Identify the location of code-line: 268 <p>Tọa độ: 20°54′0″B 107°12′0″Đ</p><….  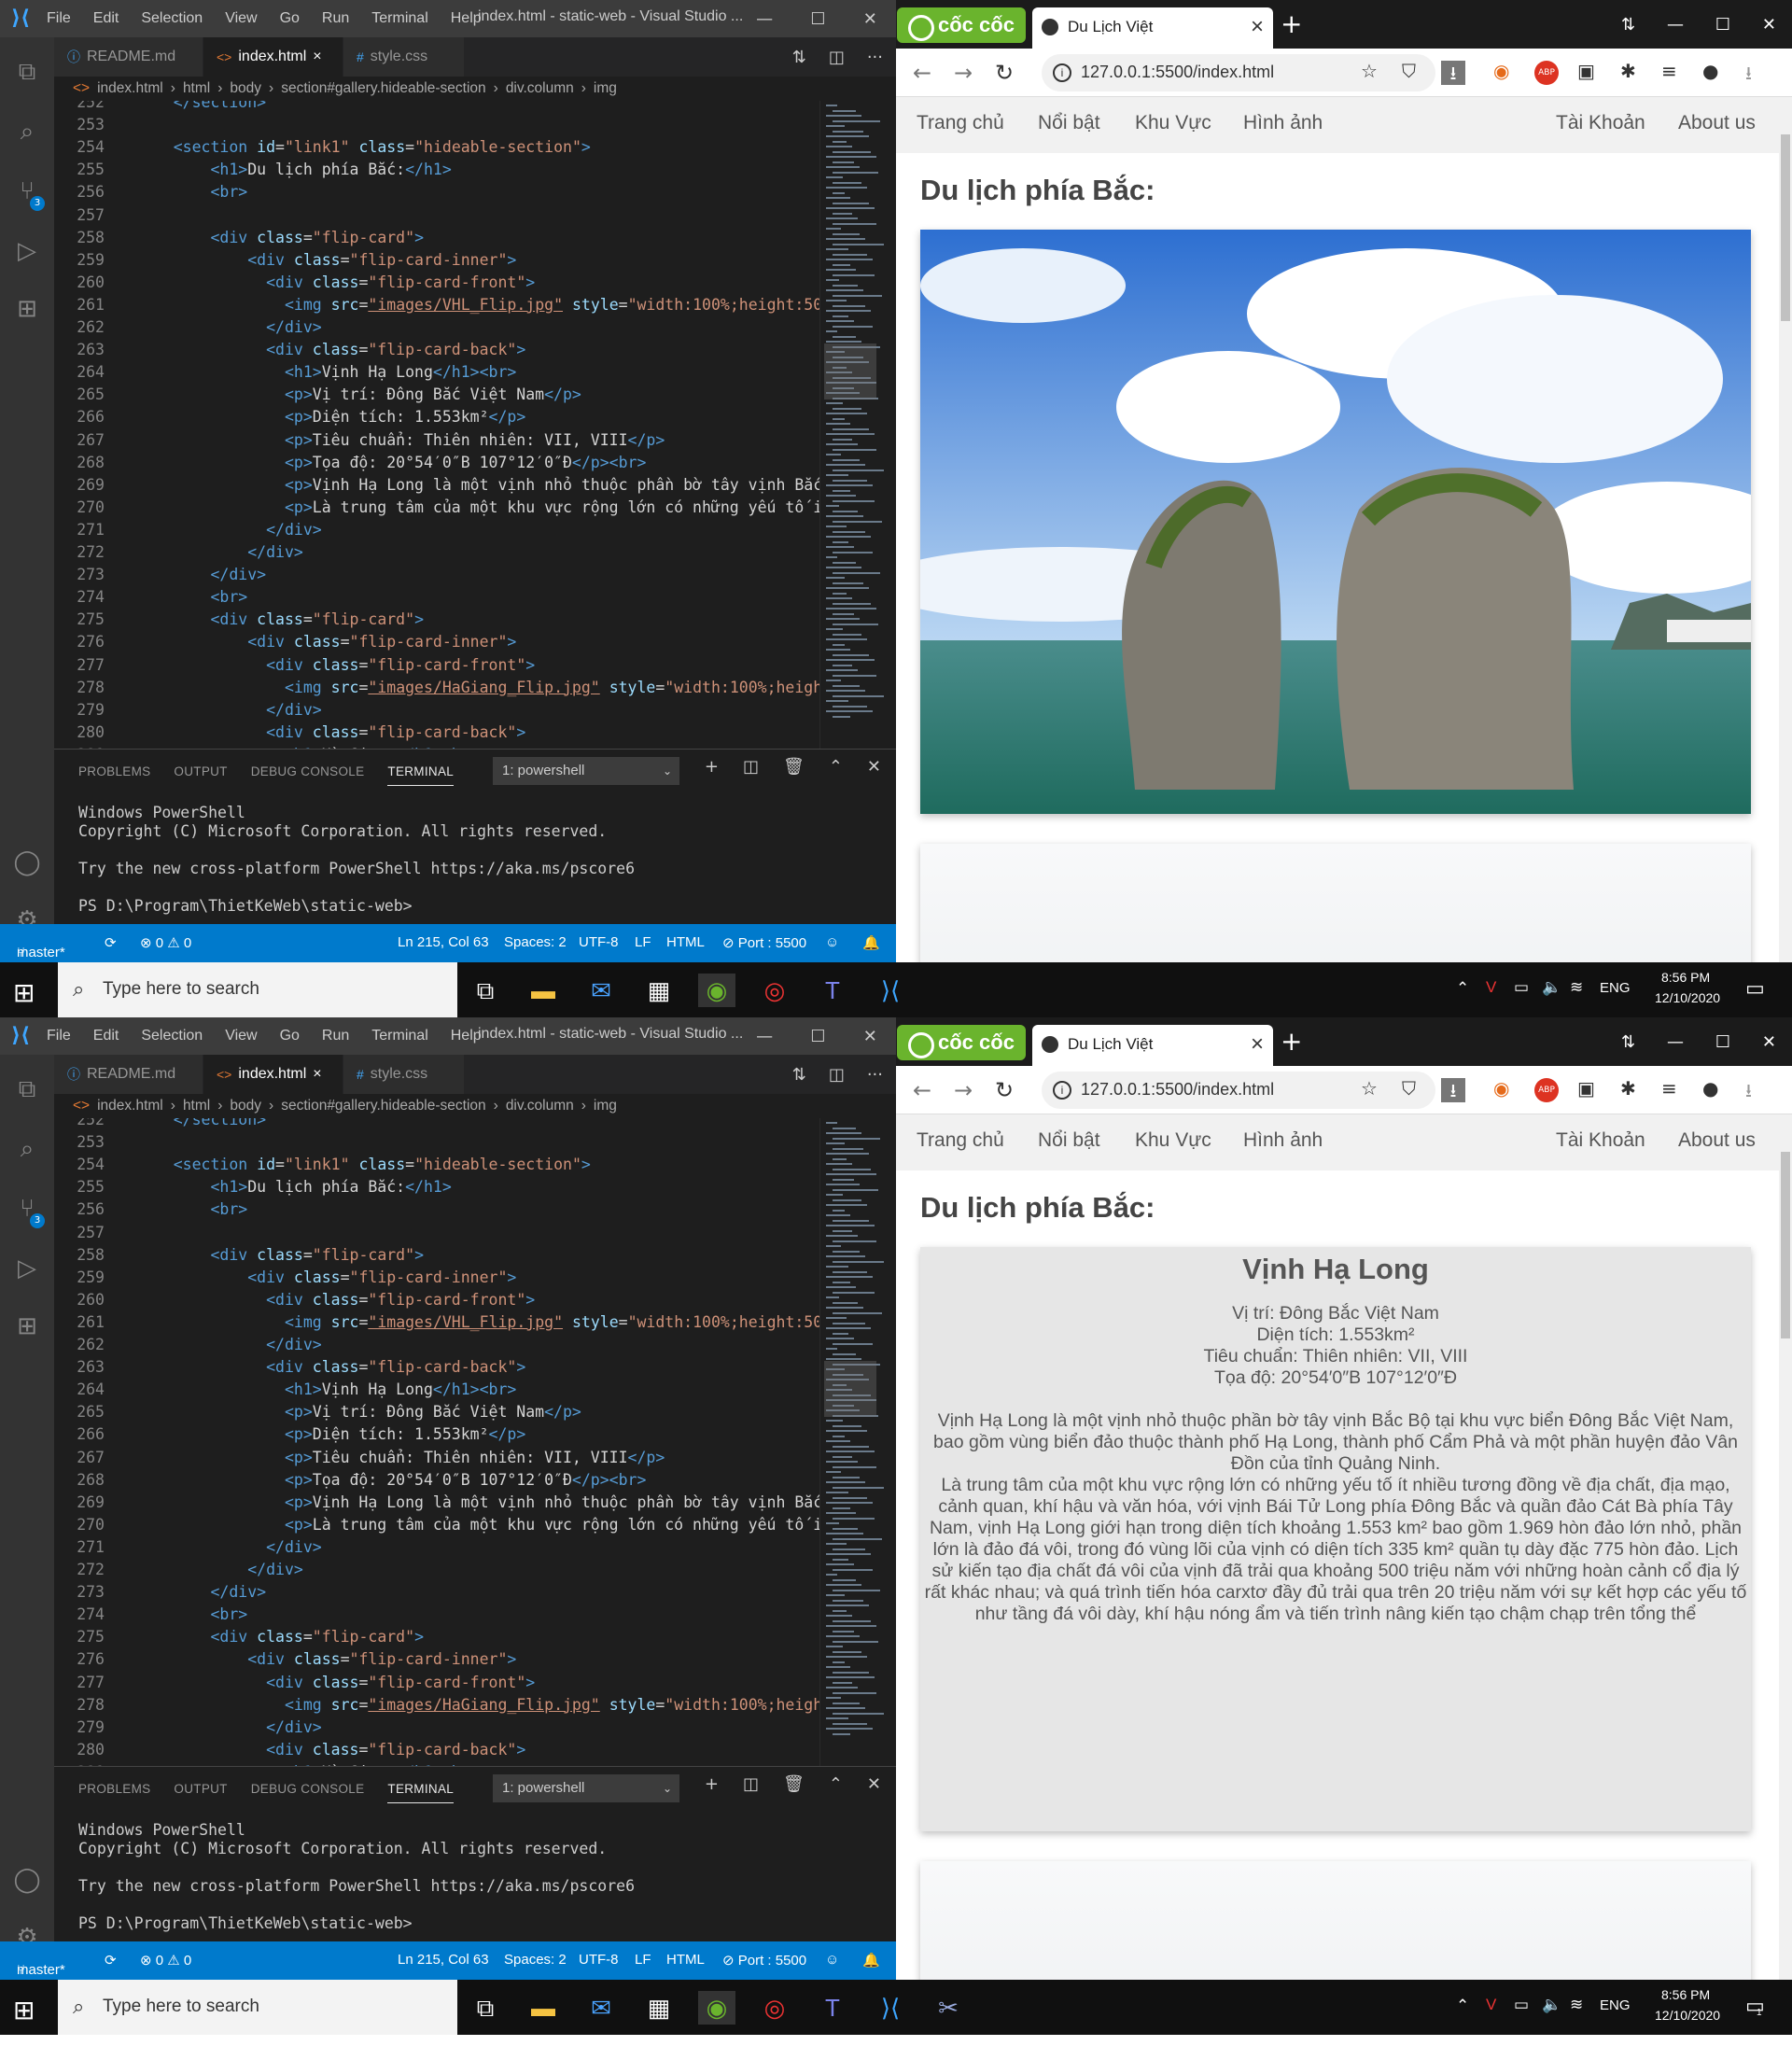
(350, 1480).